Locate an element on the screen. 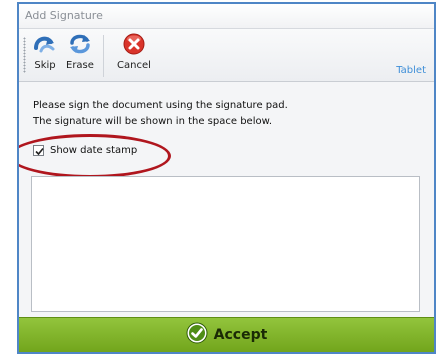 The height and width of the screenshot is (360, 442). checkbox-box is located at coordinates (38, 150).